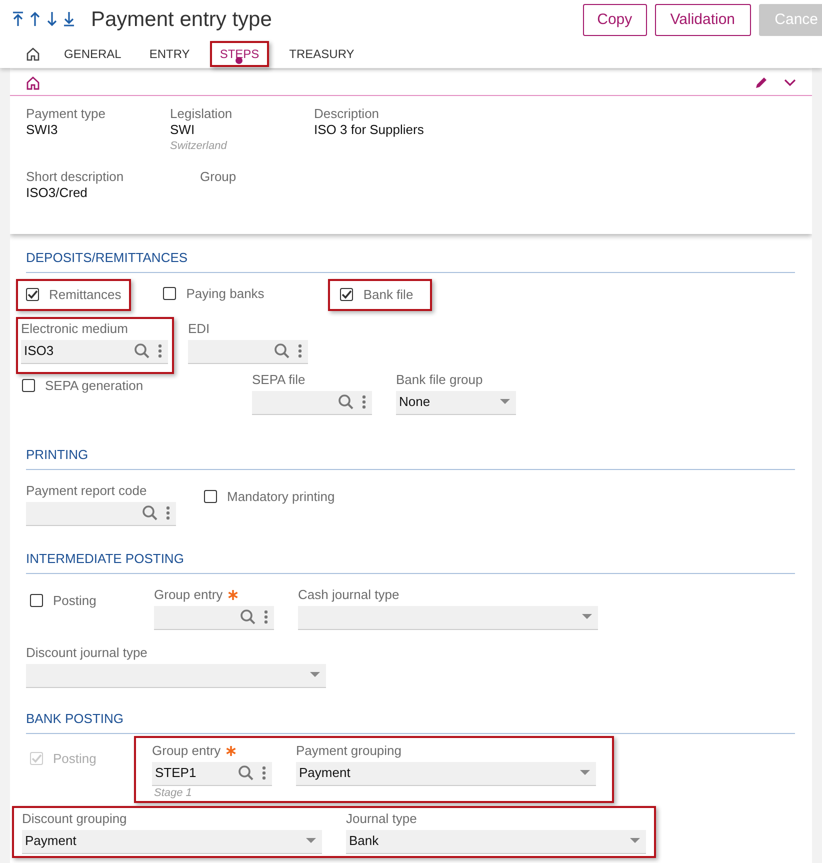  I want to click on next-record-icon, so click(52, 19).